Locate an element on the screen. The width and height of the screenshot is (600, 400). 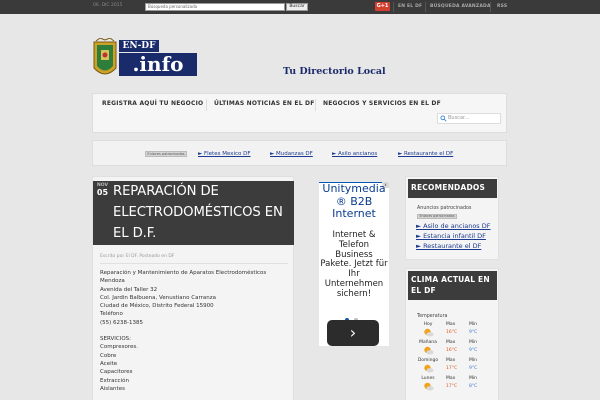
ad-link: ► Asilo ancianos is located at coordinates (354, 154).